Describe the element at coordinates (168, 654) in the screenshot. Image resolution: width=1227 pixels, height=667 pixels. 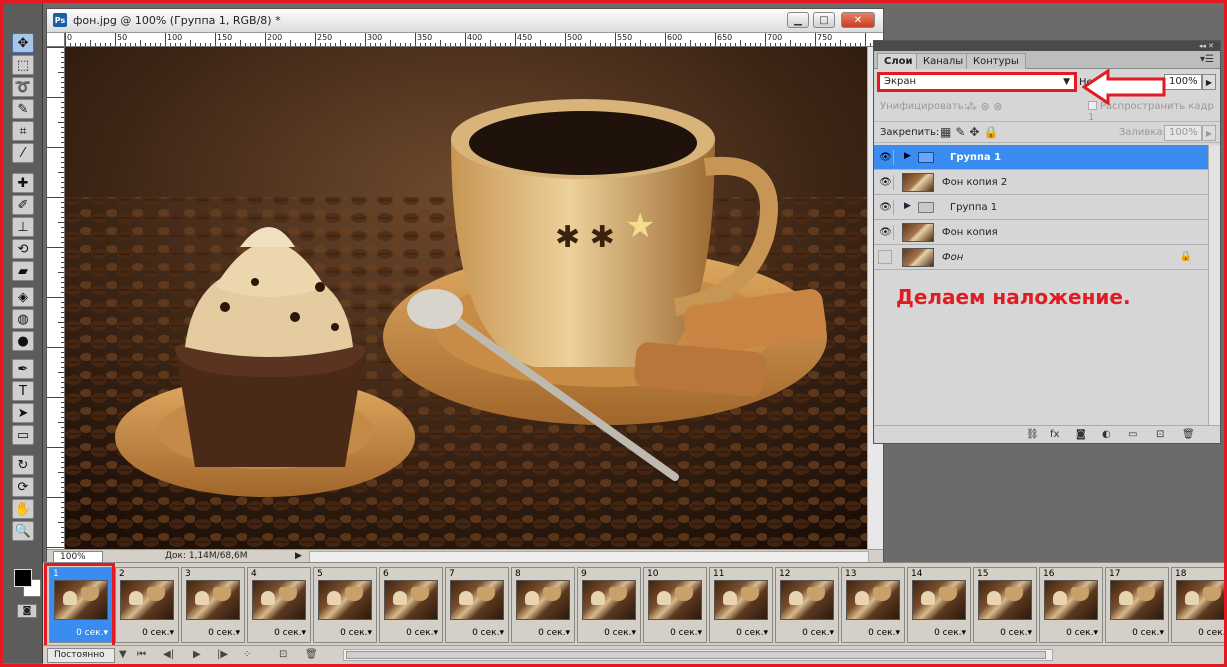
I see `previous-frame-icon: ◀|` at that location.